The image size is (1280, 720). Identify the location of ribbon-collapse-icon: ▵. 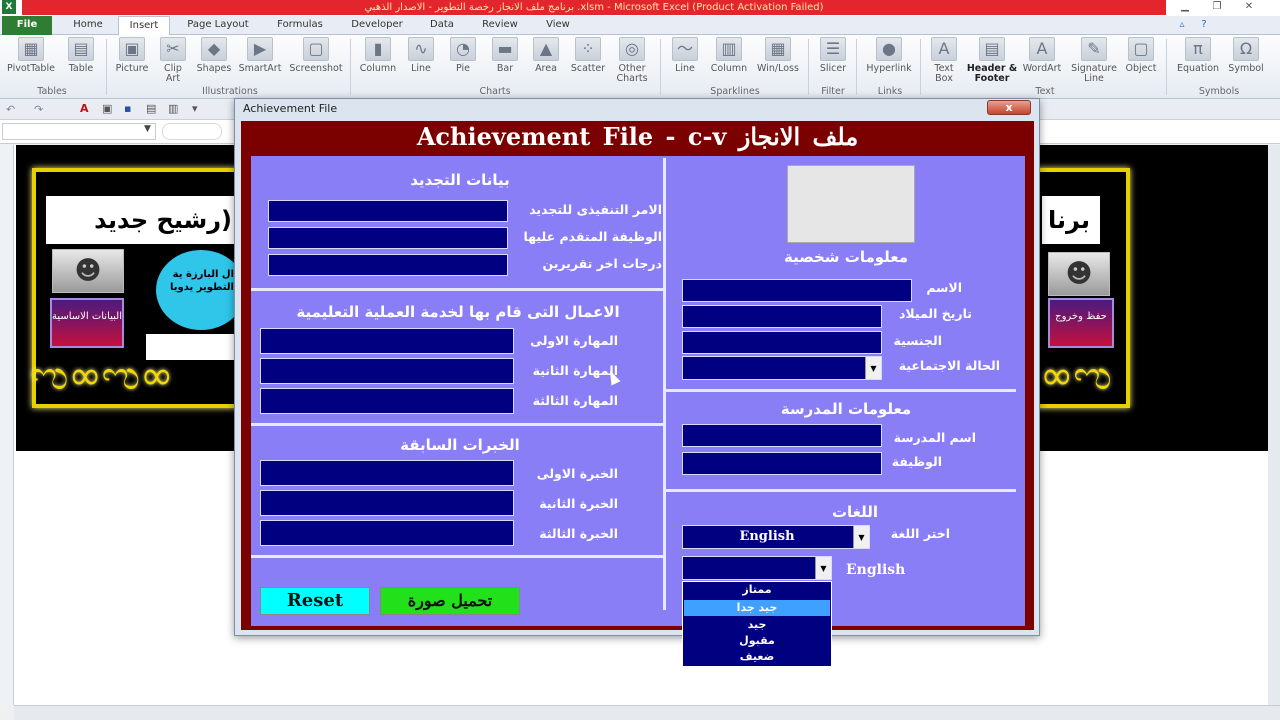
(1182, 25).